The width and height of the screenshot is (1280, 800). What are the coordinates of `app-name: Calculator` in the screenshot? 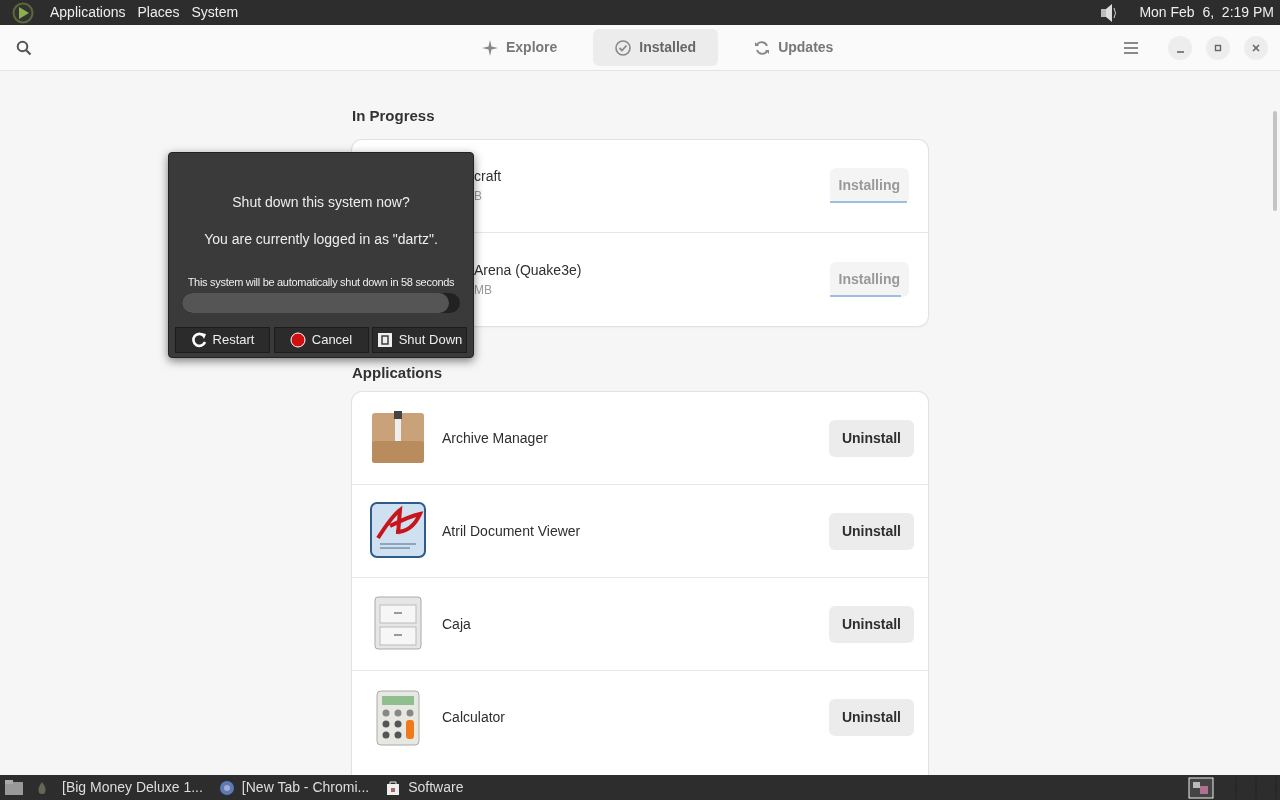 It's located at (474, 717).